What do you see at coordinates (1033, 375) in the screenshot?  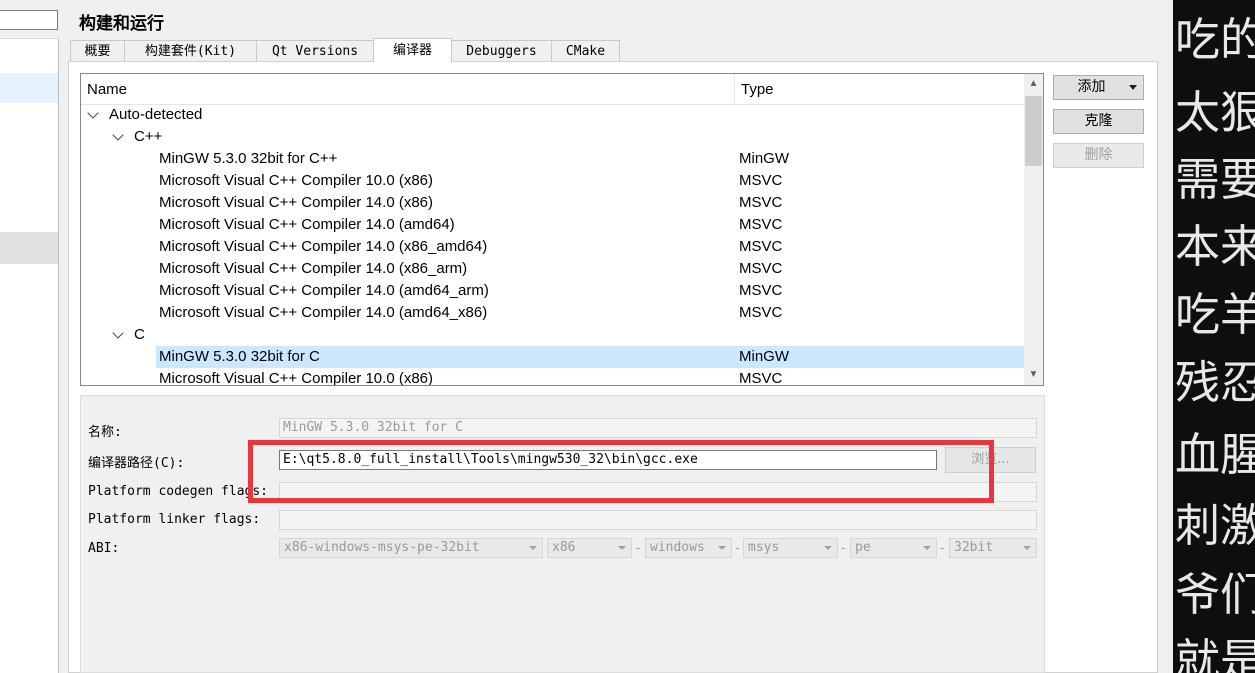 I see `scroll-down-arrow-icon: ▼` at bounding box center [1033, 375].